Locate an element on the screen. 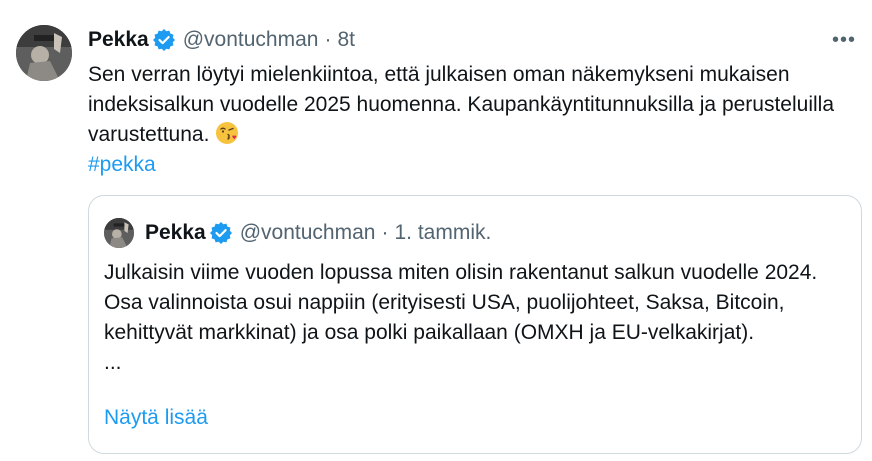 The width and height of the screenshot is (872, 461). avatar is located at coordinates (44, 53).